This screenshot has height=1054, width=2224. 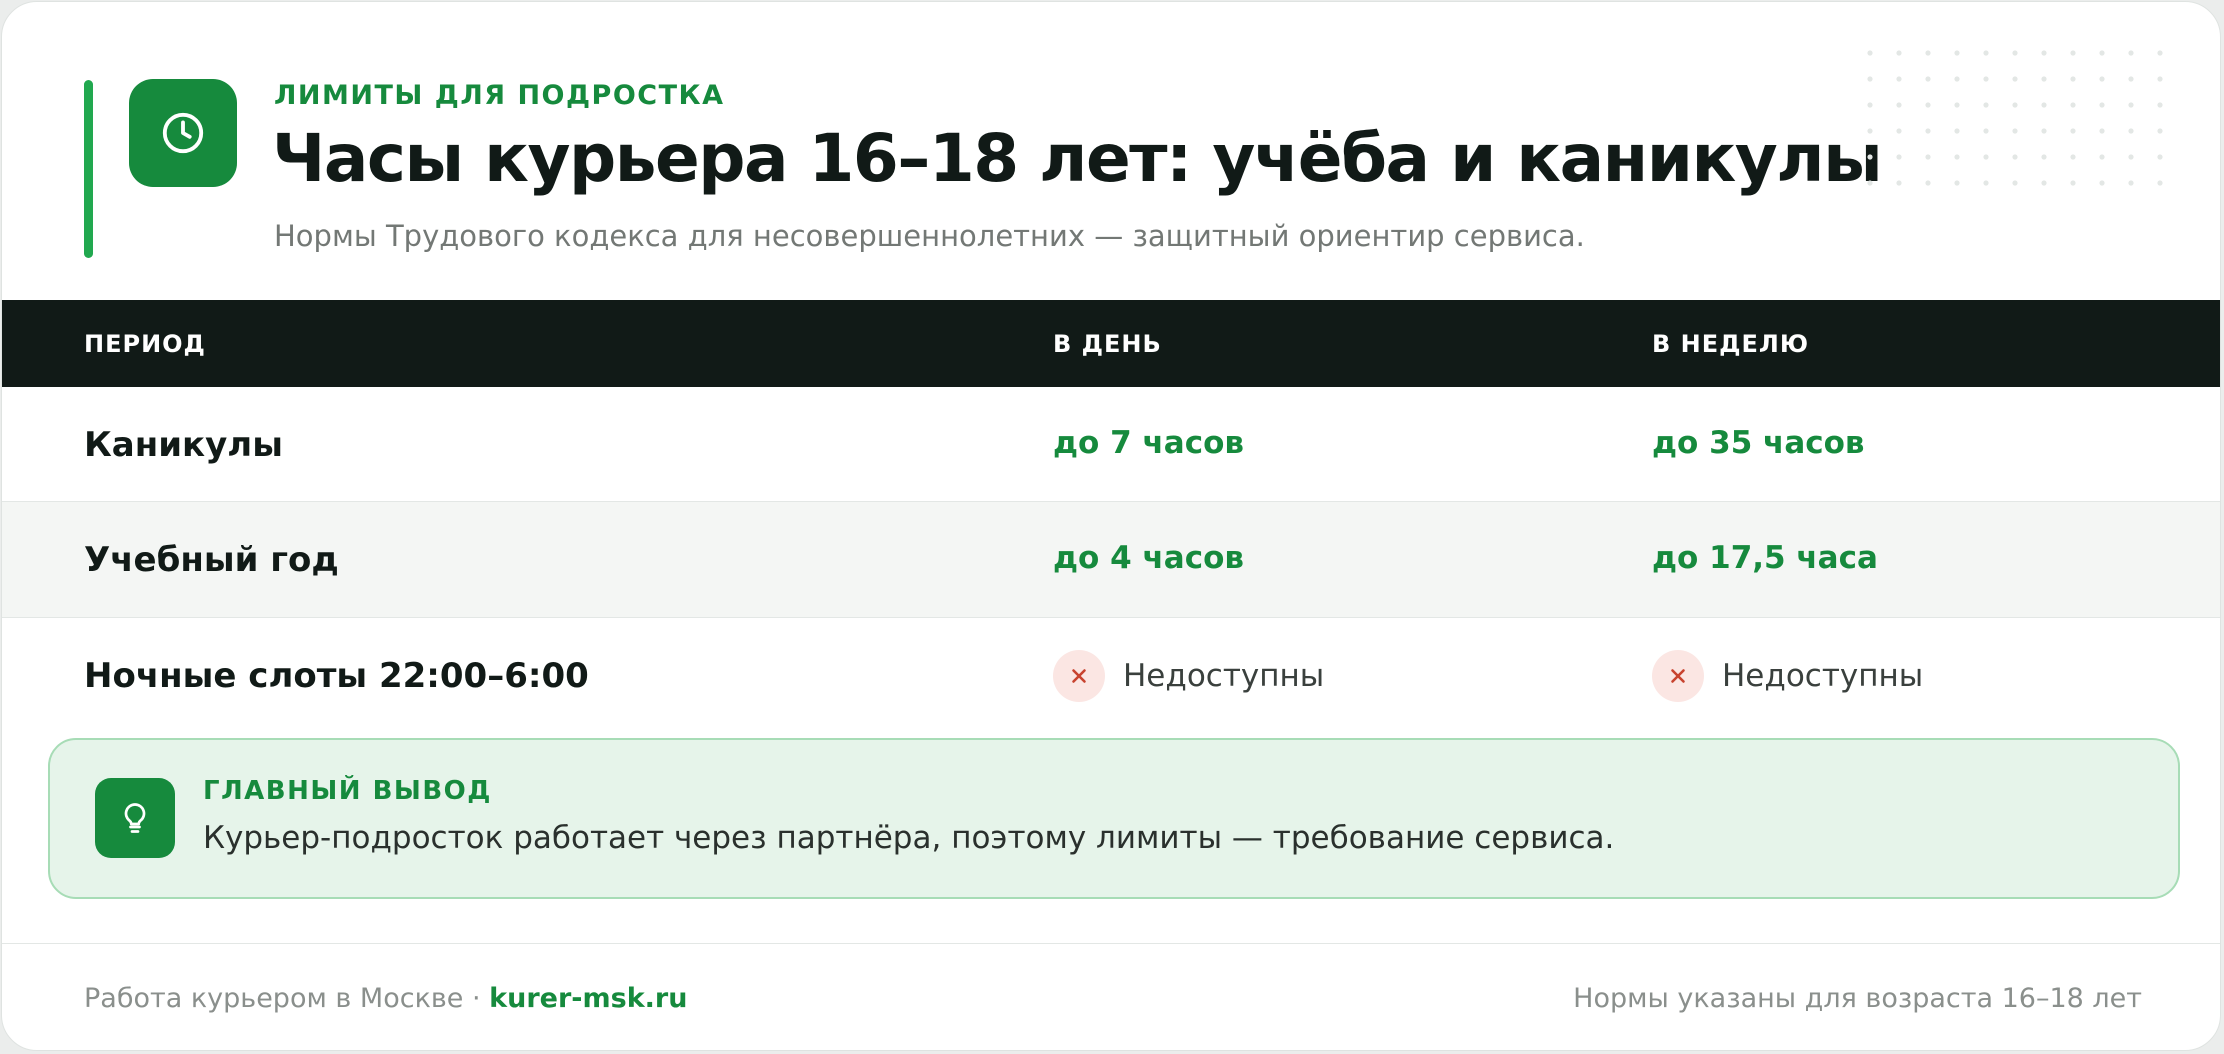 What do you see at coordinates (588, 998) in the screenshot?
I see `footer-site-link: kurer-msk.ru` at bounding box center [588, 998].